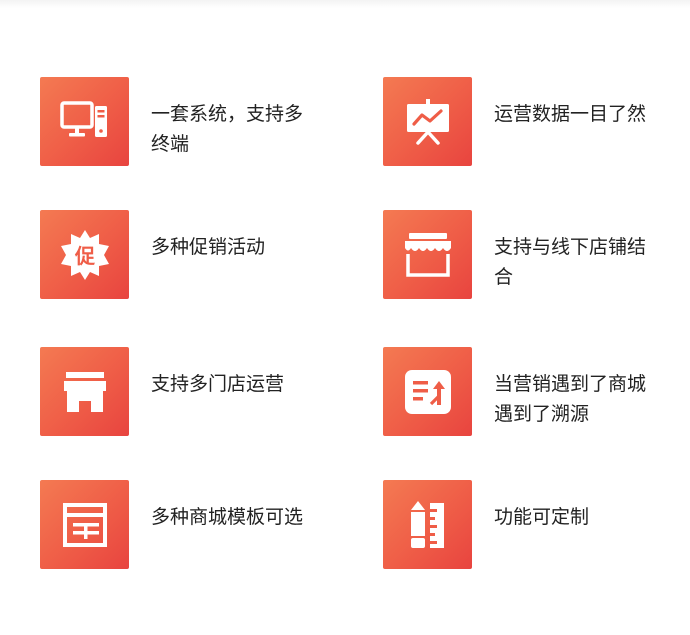 The image size is (690, 635). I want to click on computer-icon, so click(84, 122).